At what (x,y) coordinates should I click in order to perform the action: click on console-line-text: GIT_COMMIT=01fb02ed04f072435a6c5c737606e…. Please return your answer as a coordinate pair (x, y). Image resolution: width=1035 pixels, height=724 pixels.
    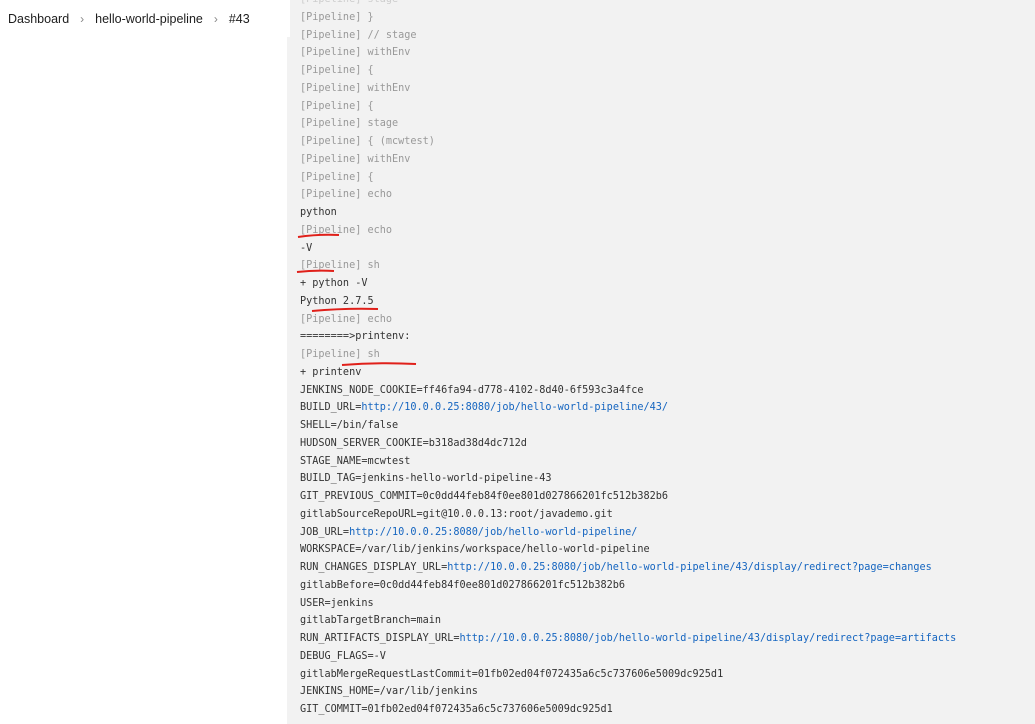
    Looking at the image, I should click on (456, 709).